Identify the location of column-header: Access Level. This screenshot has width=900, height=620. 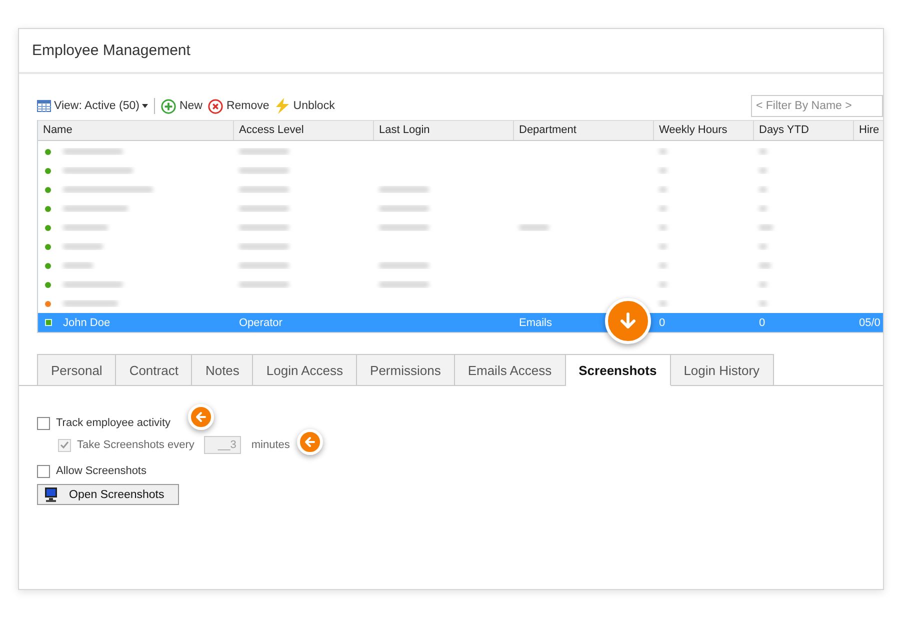
(304, 130).